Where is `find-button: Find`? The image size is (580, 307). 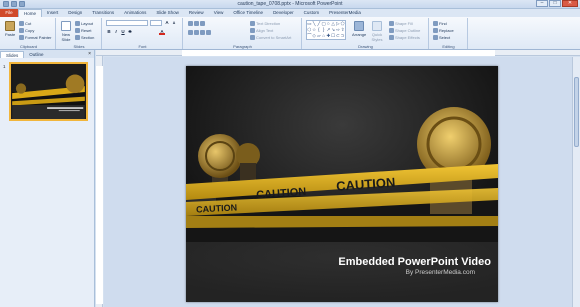 find-button: Find is located at coordinates (440, 23).